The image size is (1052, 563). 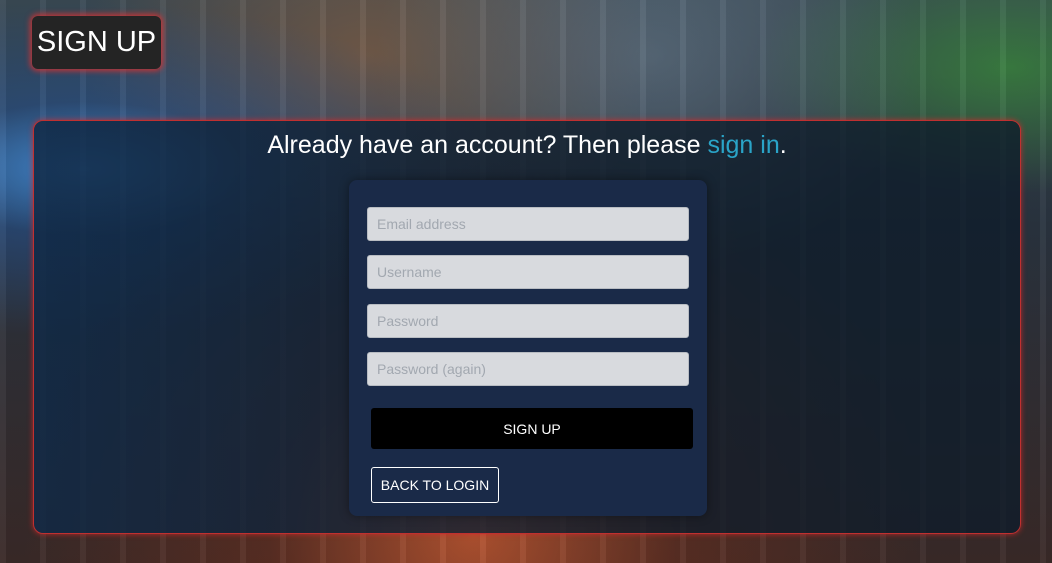 What do you see at coordinates (487, 145) in the screenshot?
I see `signin-prompt-text: Already have an account? Then please` at bounding box center [487, 145].